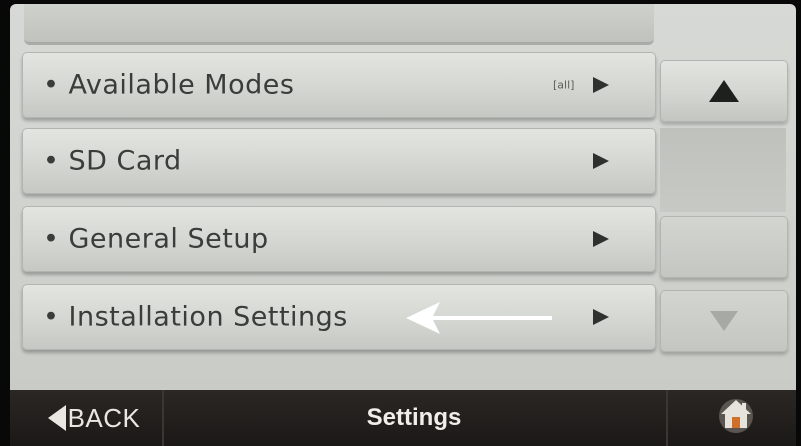  Describe the element at coordinates (195, 317) in the screenshot. I see `menu-item-label: • Installation Settings` at that location.